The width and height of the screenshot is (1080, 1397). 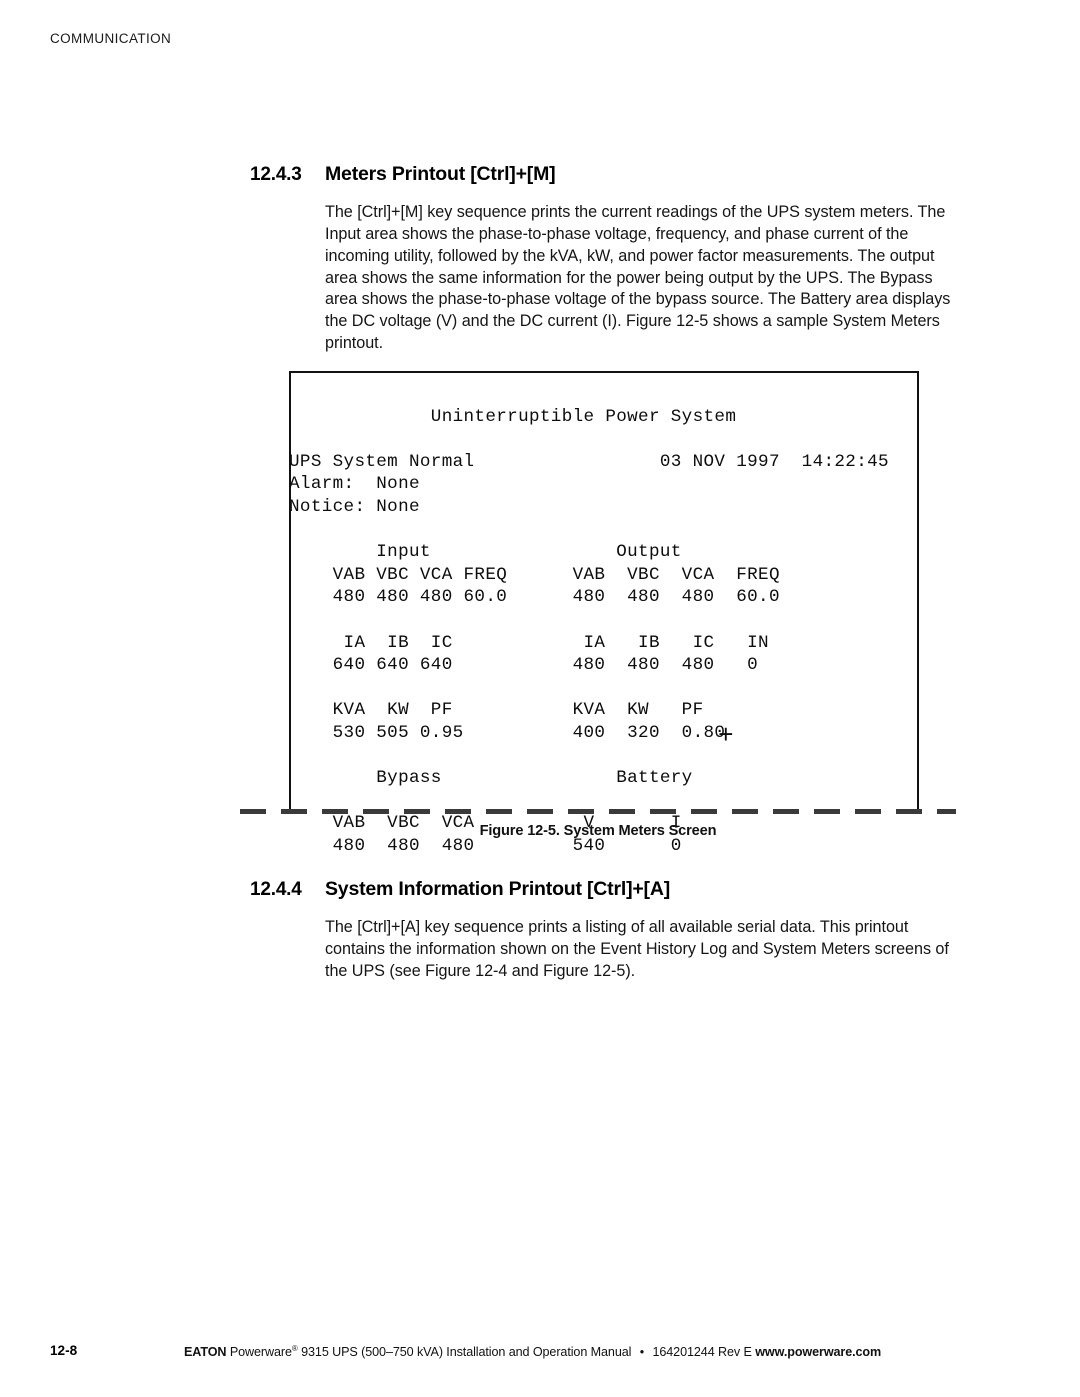 I want to click on section-heading: 12.4.3 Meters Printout [Ctrl]+[M], so click(x=609, y=174).